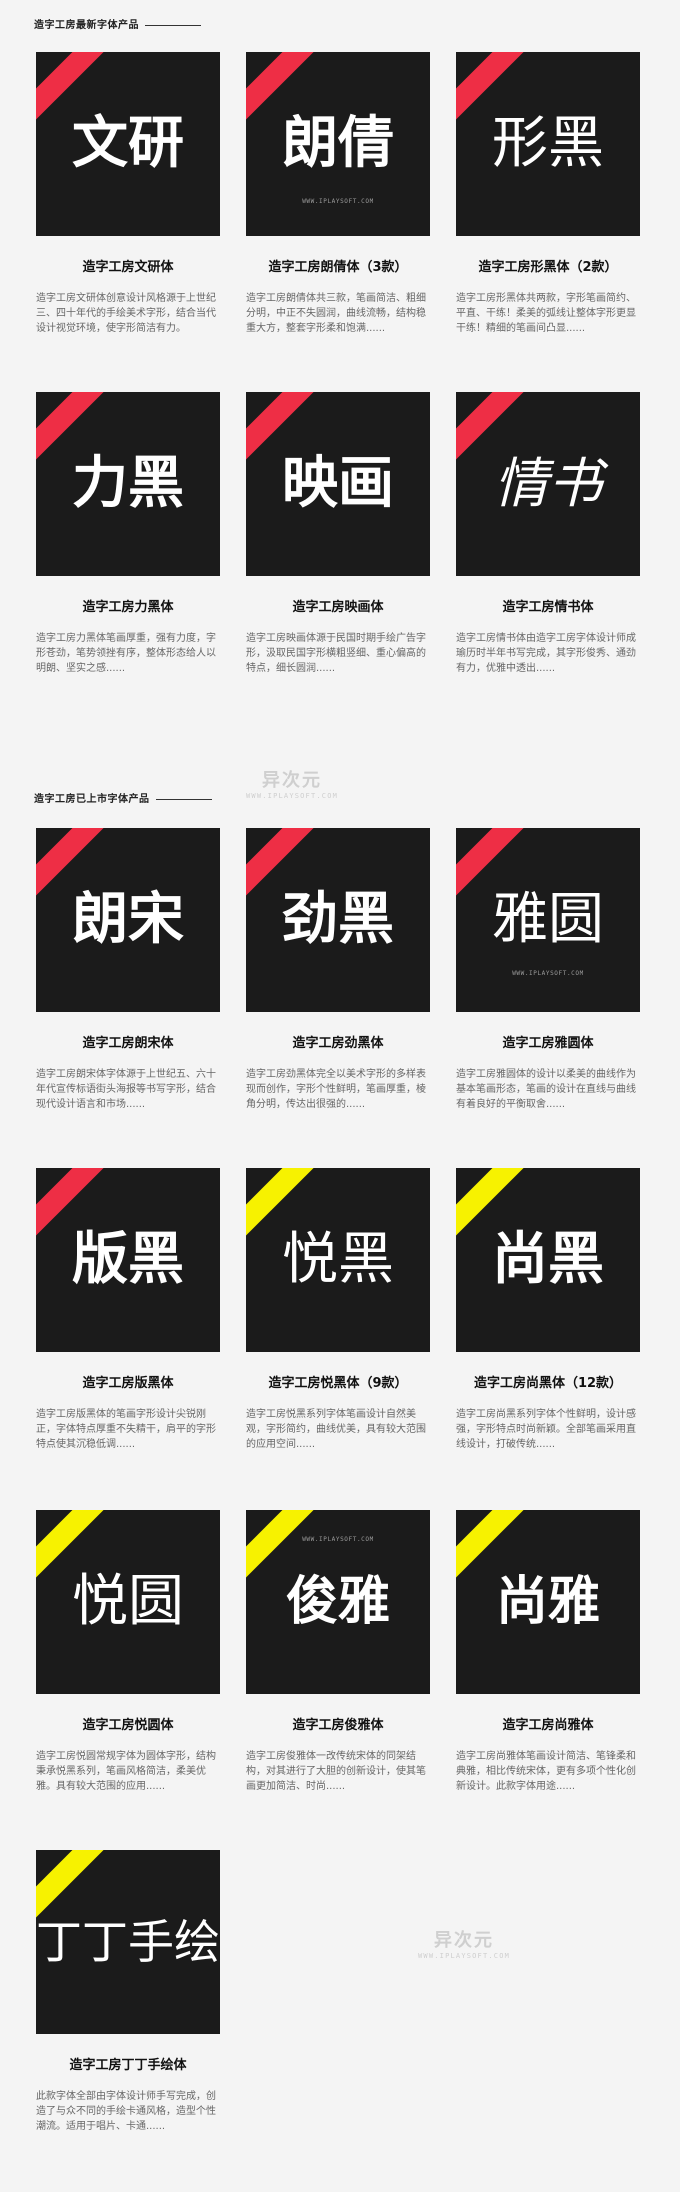 The height and width of the screenshot is (2192, 680). What do you see at coordinates (128, 605) in the screenshot?
I see `font-name: 造字工房力黑体` at bounding box center [128, 605].